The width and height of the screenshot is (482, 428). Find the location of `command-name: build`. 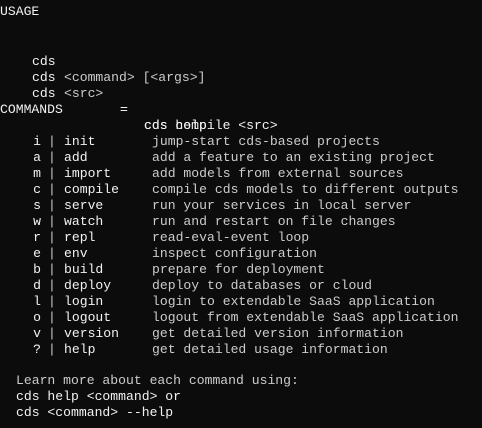

command-name: build is located at coordinates (84, 269).